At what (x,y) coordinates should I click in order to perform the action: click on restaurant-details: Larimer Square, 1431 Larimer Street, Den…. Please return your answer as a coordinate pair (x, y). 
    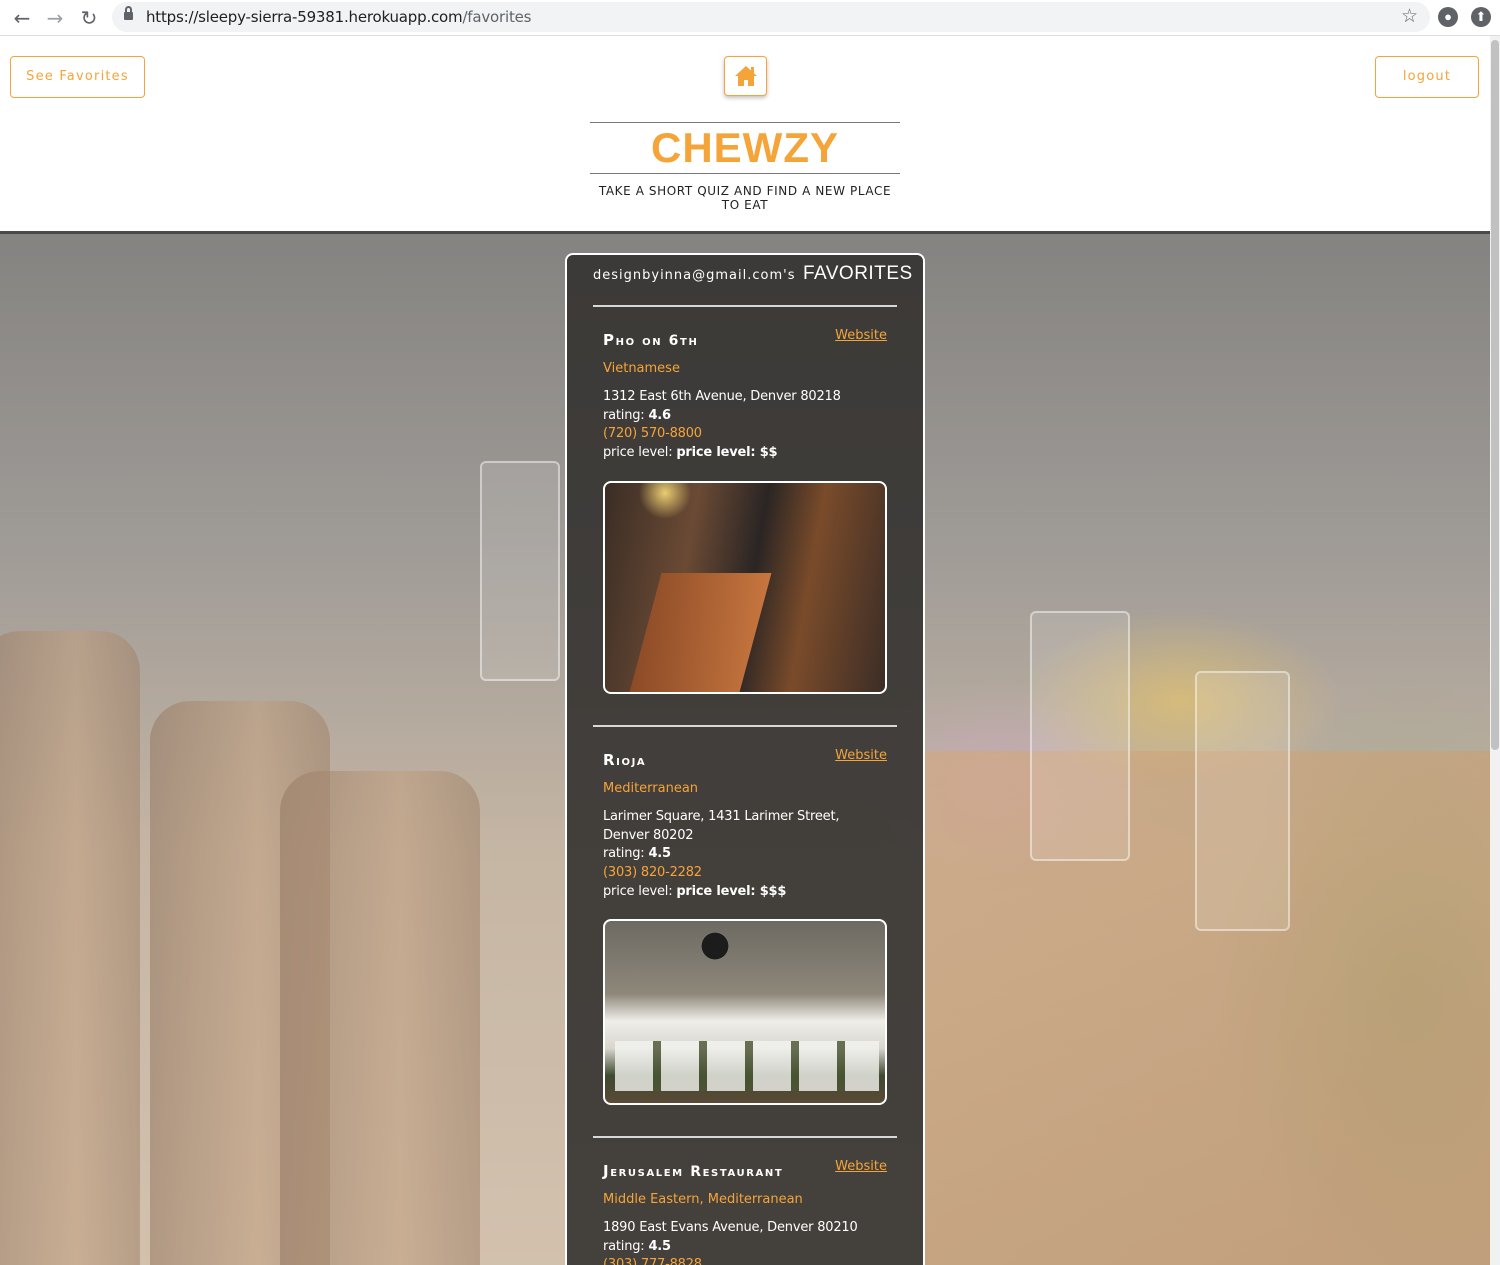
    Looking at the image, I should click on (745, 855).